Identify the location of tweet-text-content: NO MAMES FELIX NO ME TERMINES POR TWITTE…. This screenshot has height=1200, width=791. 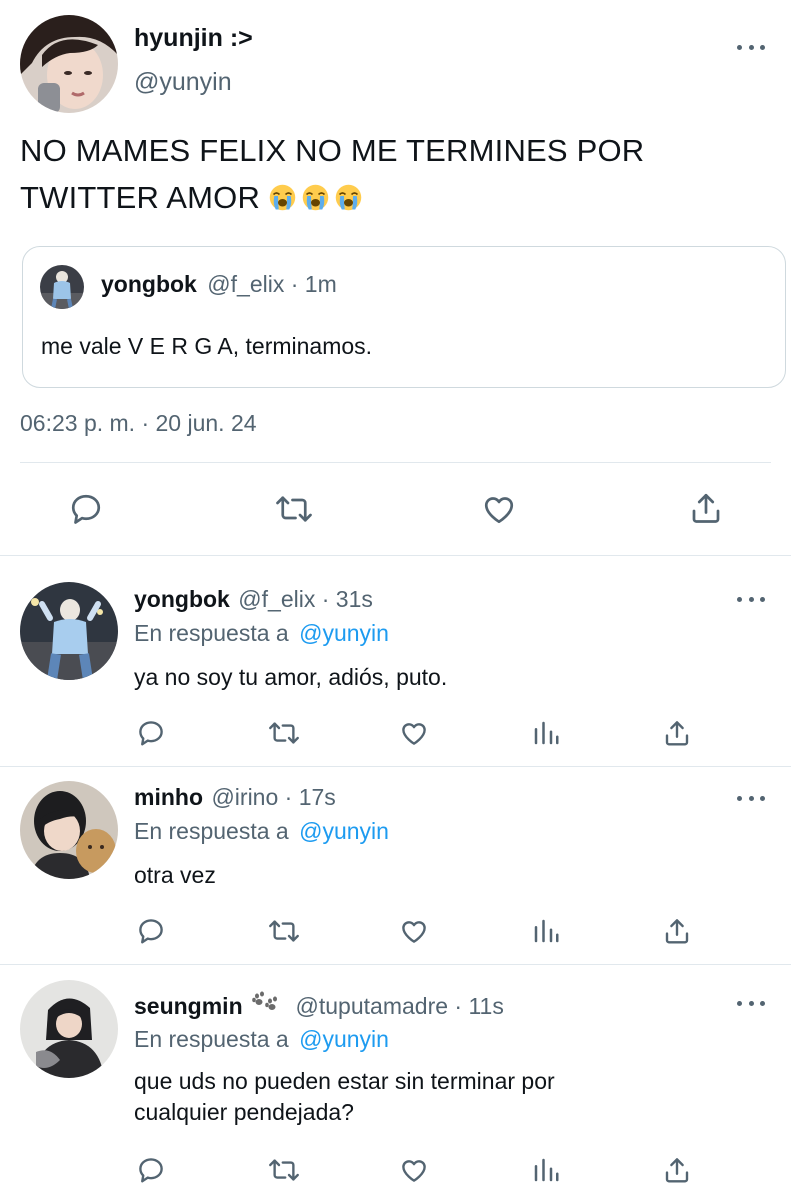
(332, 174).